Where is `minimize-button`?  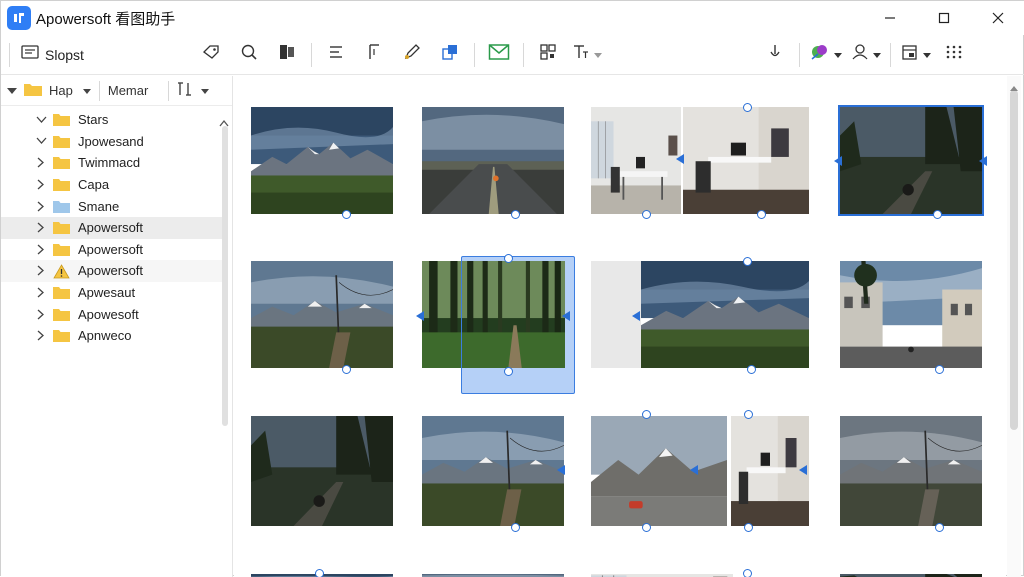
minimize-button is located at coordinates (890, 18).